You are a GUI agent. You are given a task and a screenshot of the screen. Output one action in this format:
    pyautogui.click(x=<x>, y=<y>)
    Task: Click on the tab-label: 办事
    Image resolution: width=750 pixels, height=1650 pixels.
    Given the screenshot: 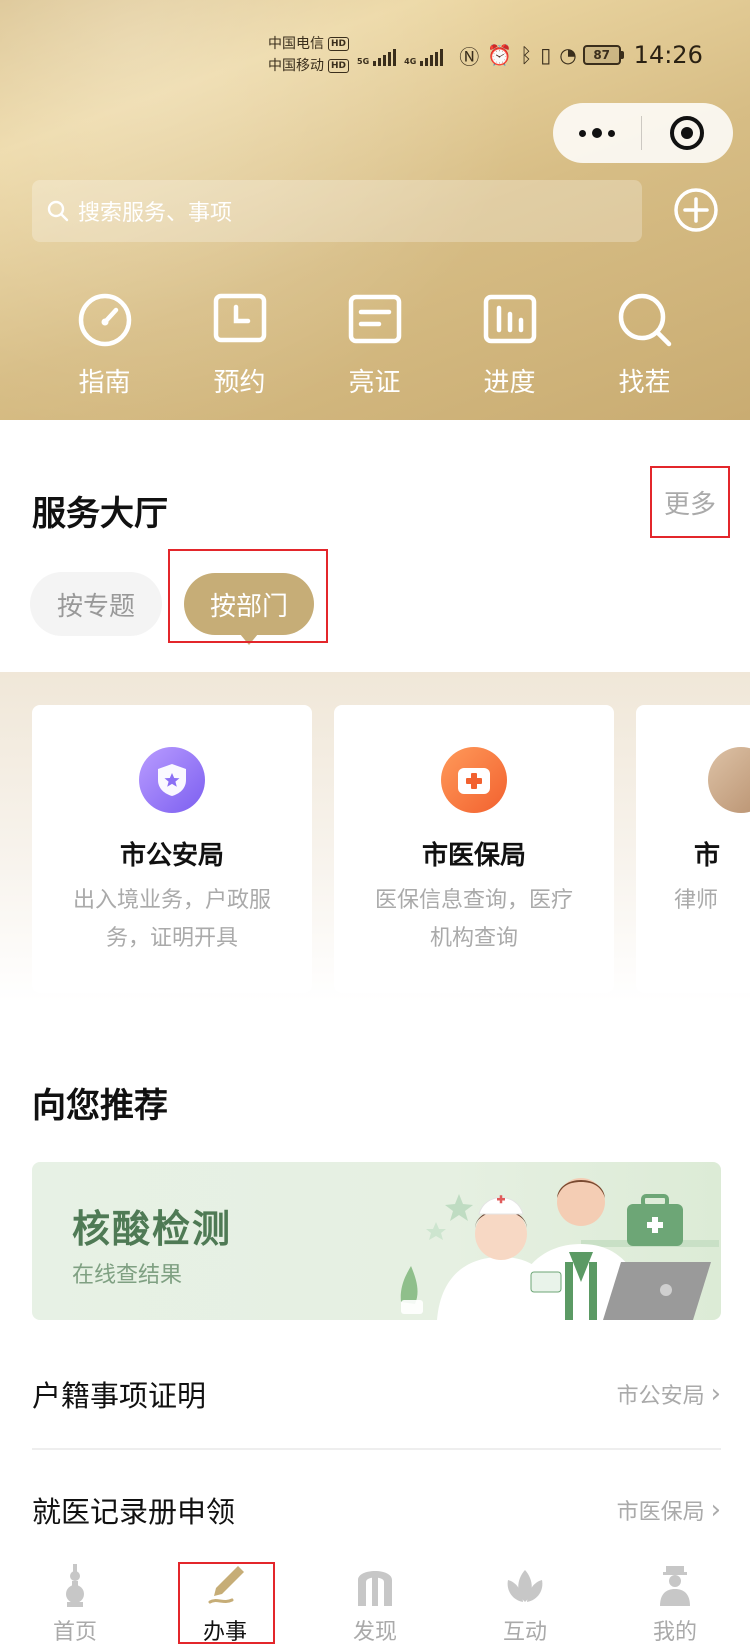 What is the action you would take?
    pyautogui.click(x=224, y=1632)
    